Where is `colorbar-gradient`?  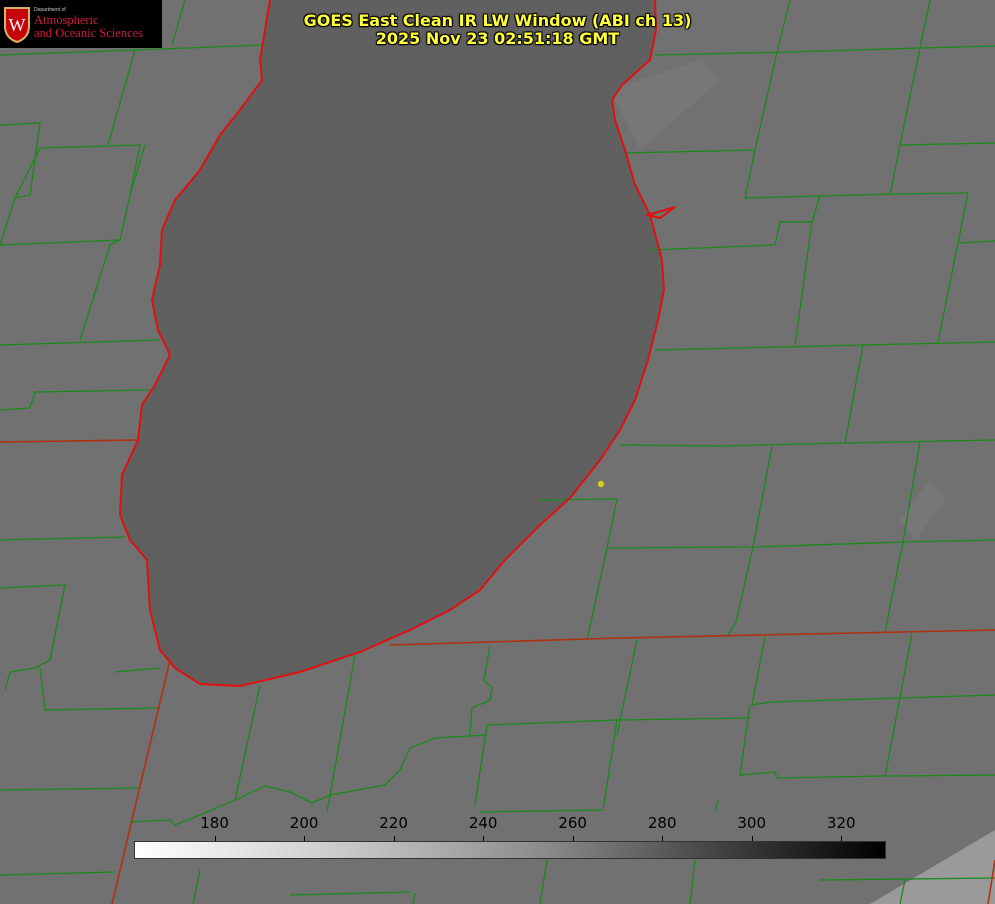 colorbar-gradient is located at coordinates (510, 850).